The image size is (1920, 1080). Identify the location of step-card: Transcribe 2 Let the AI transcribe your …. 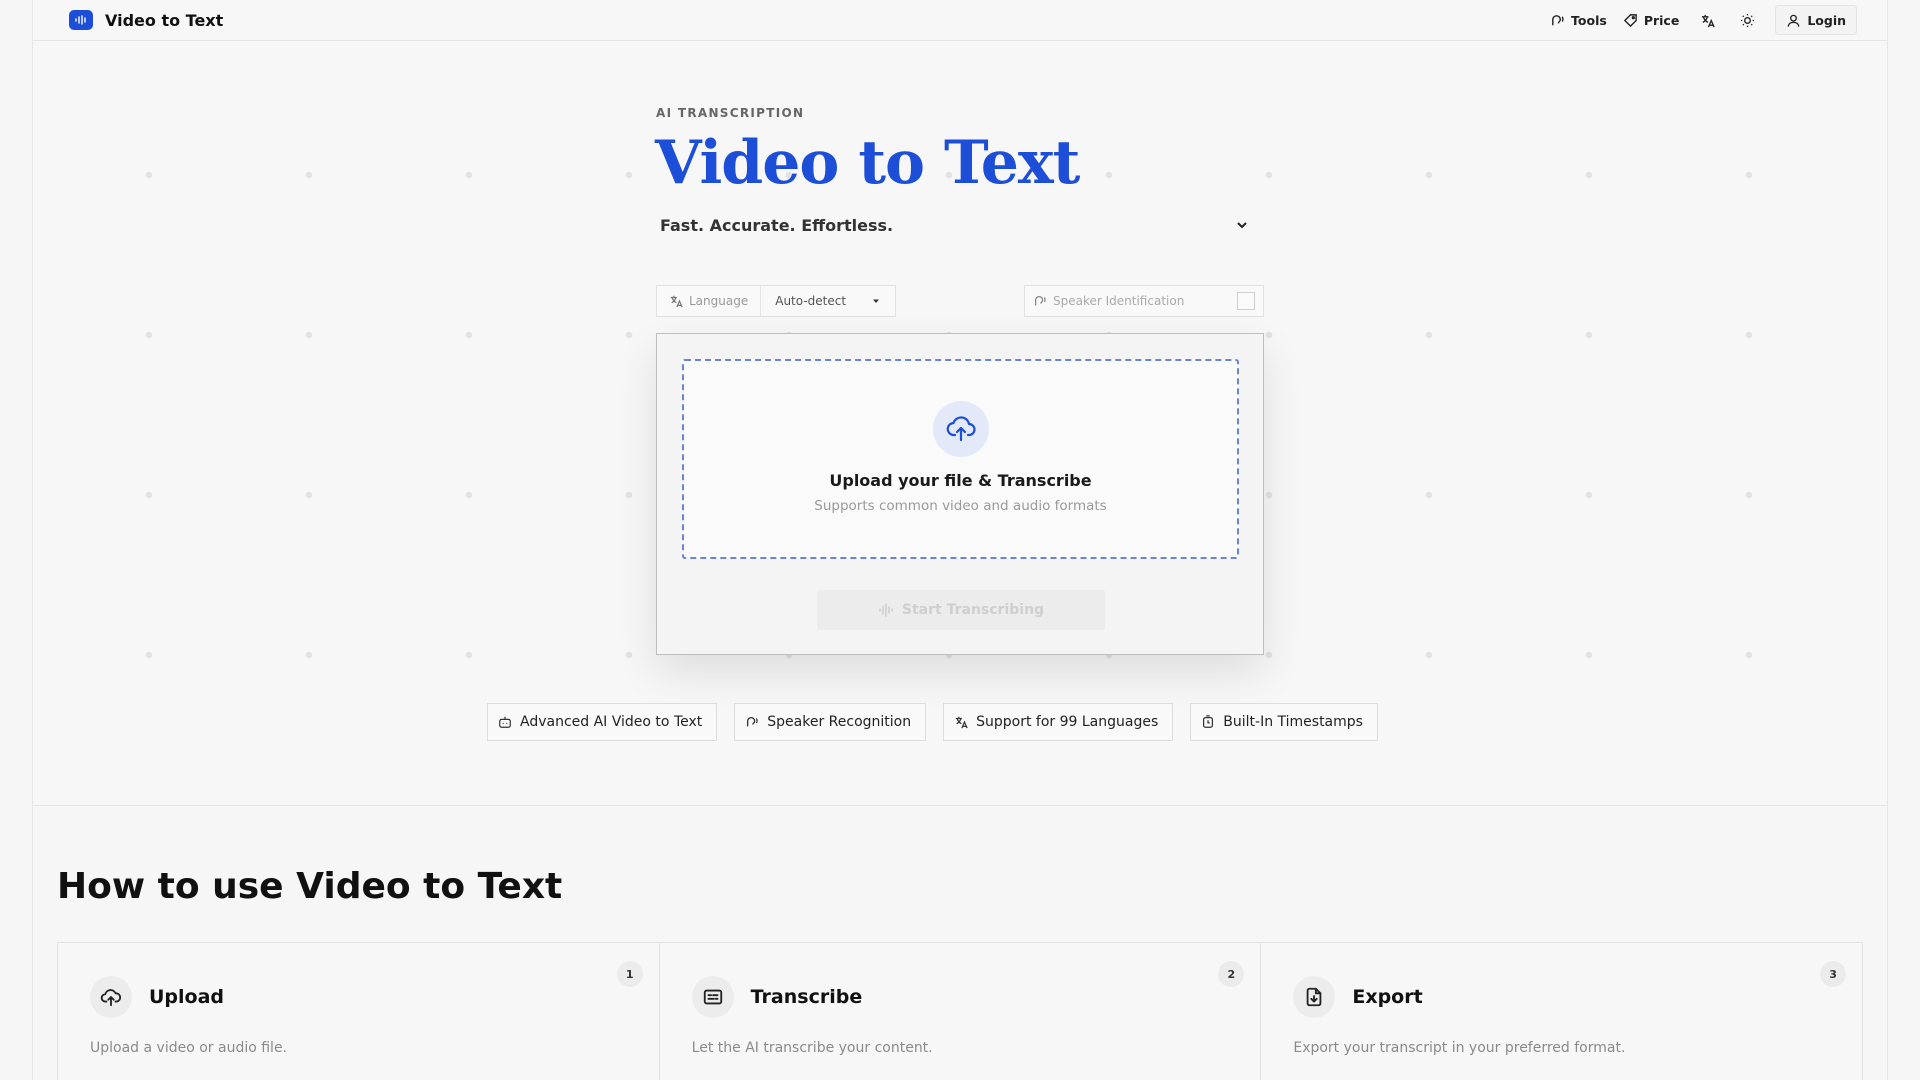
(961, 1011).